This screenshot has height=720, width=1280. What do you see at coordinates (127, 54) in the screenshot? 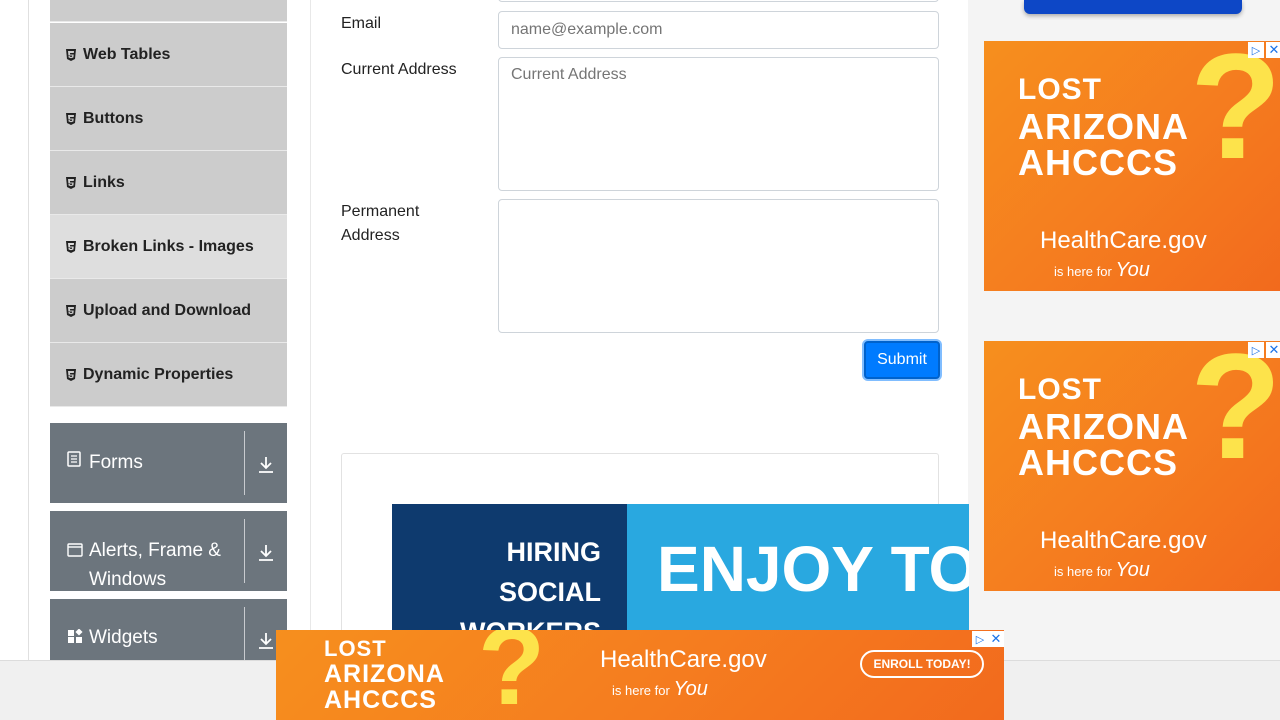
I see `sidebar-item-label: Web Tables` at bounding box center [127, 54].